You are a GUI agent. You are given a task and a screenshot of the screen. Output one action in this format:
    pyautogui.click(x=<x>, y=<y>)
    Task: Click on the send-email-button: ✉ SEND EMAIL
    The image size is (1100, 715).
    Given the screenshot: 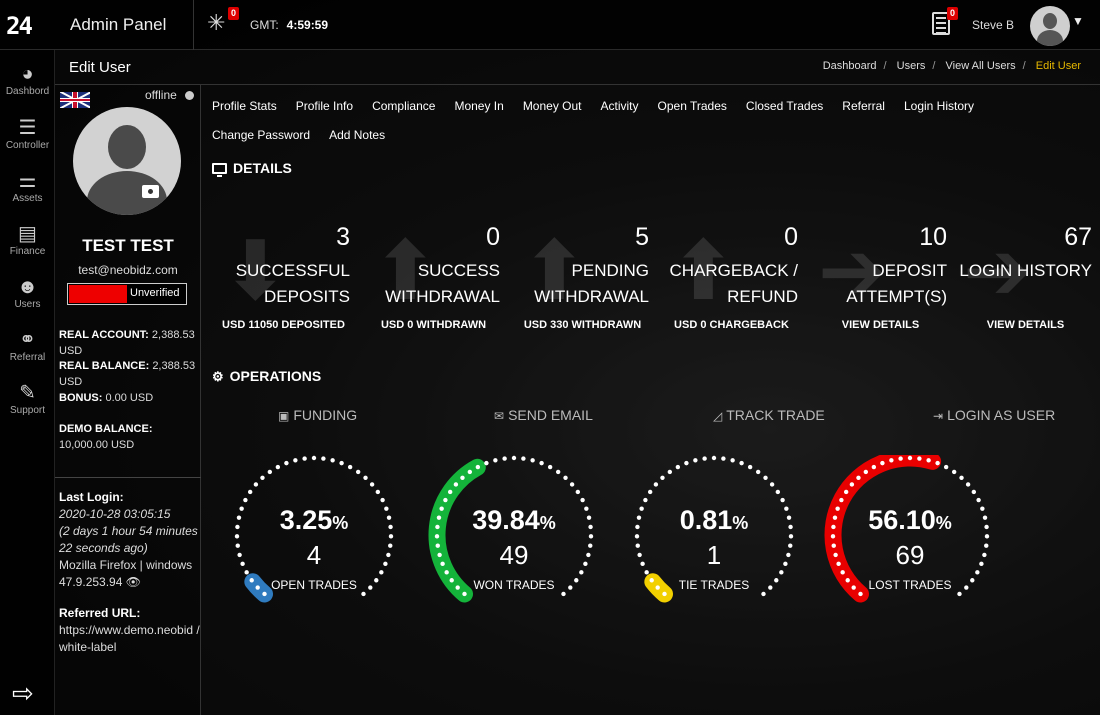 What is the action you would take?
    pyautogui.click(x=543, y=415)
    